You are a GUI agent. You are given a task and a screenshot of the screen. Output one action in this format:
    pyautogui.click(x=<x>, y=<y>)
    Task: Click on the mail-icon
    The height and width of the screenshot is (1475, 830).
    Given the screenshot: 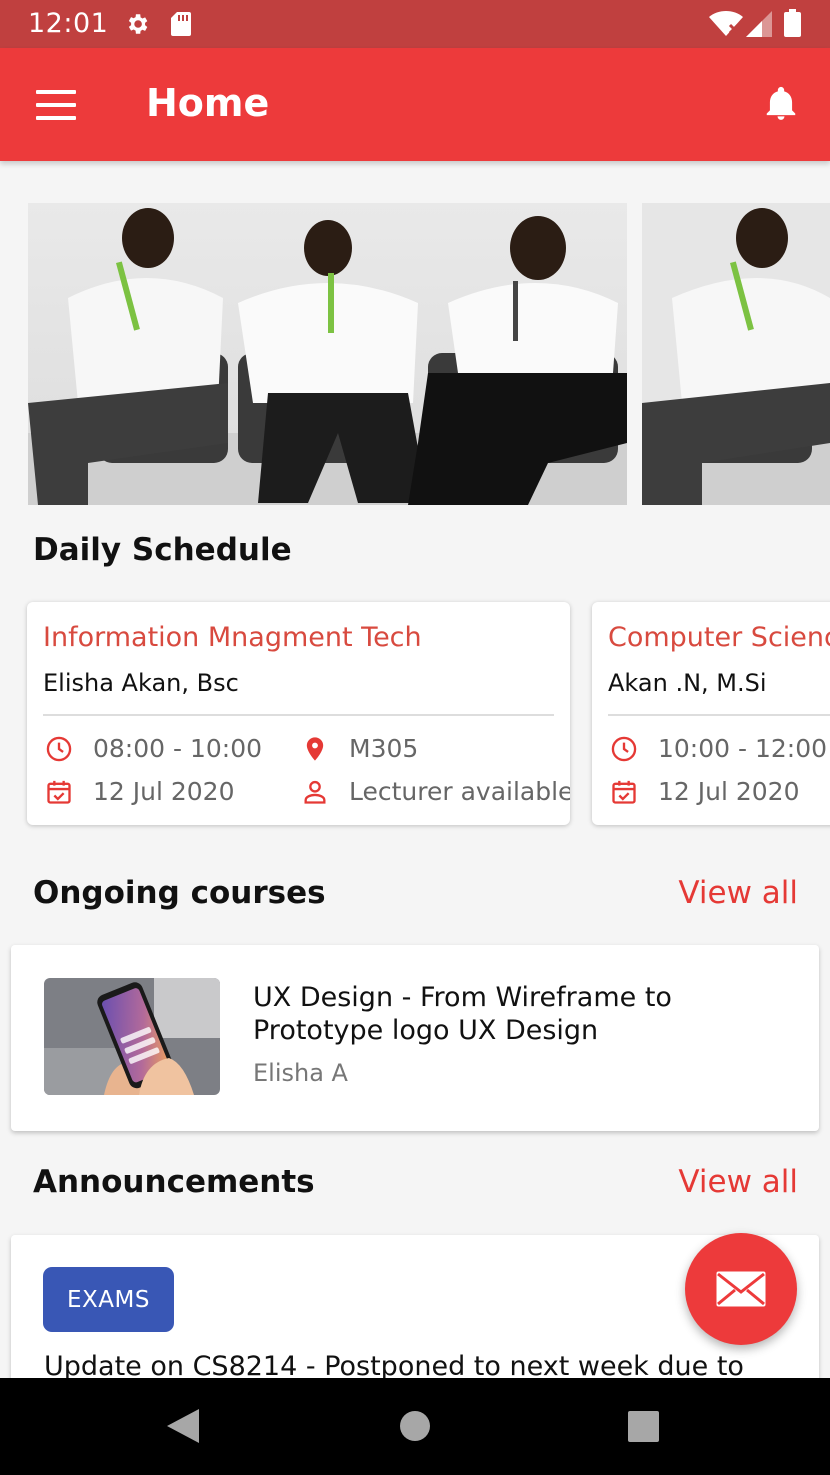 What is the action you would take?
    pyautogui.click(x=741, y=1289)
    